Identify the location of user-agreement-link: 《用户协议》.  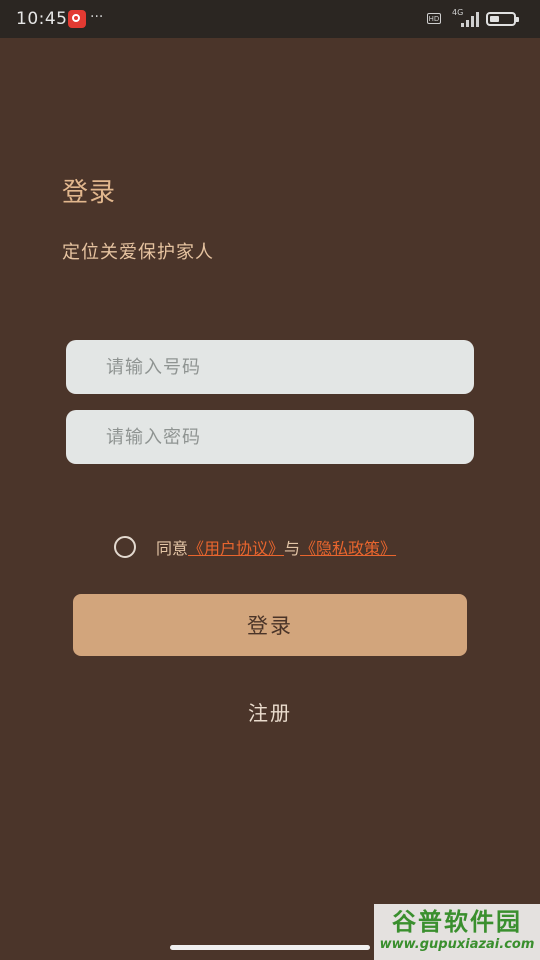
(236, 547).